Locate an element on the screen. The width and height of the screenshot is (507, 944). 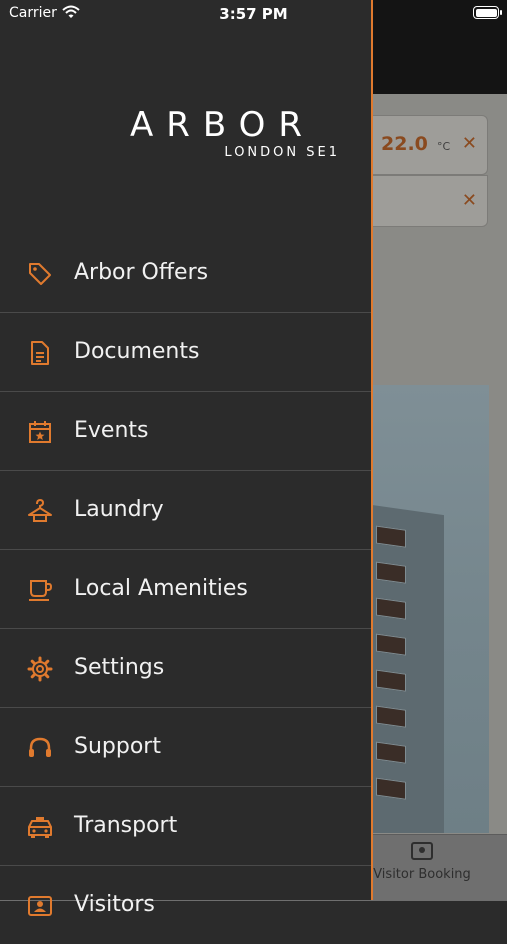
menu-item-events: Events is located at coordinates (185, 431).